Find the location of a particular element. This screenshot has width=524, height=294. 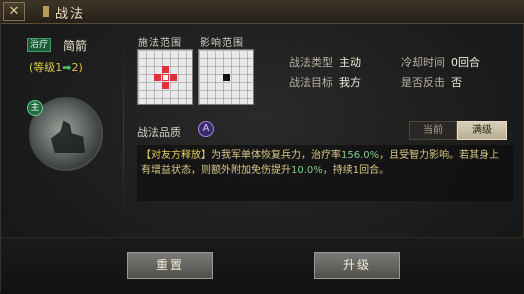

counter-key: 是否反击 is located at coordinates (423, 82).